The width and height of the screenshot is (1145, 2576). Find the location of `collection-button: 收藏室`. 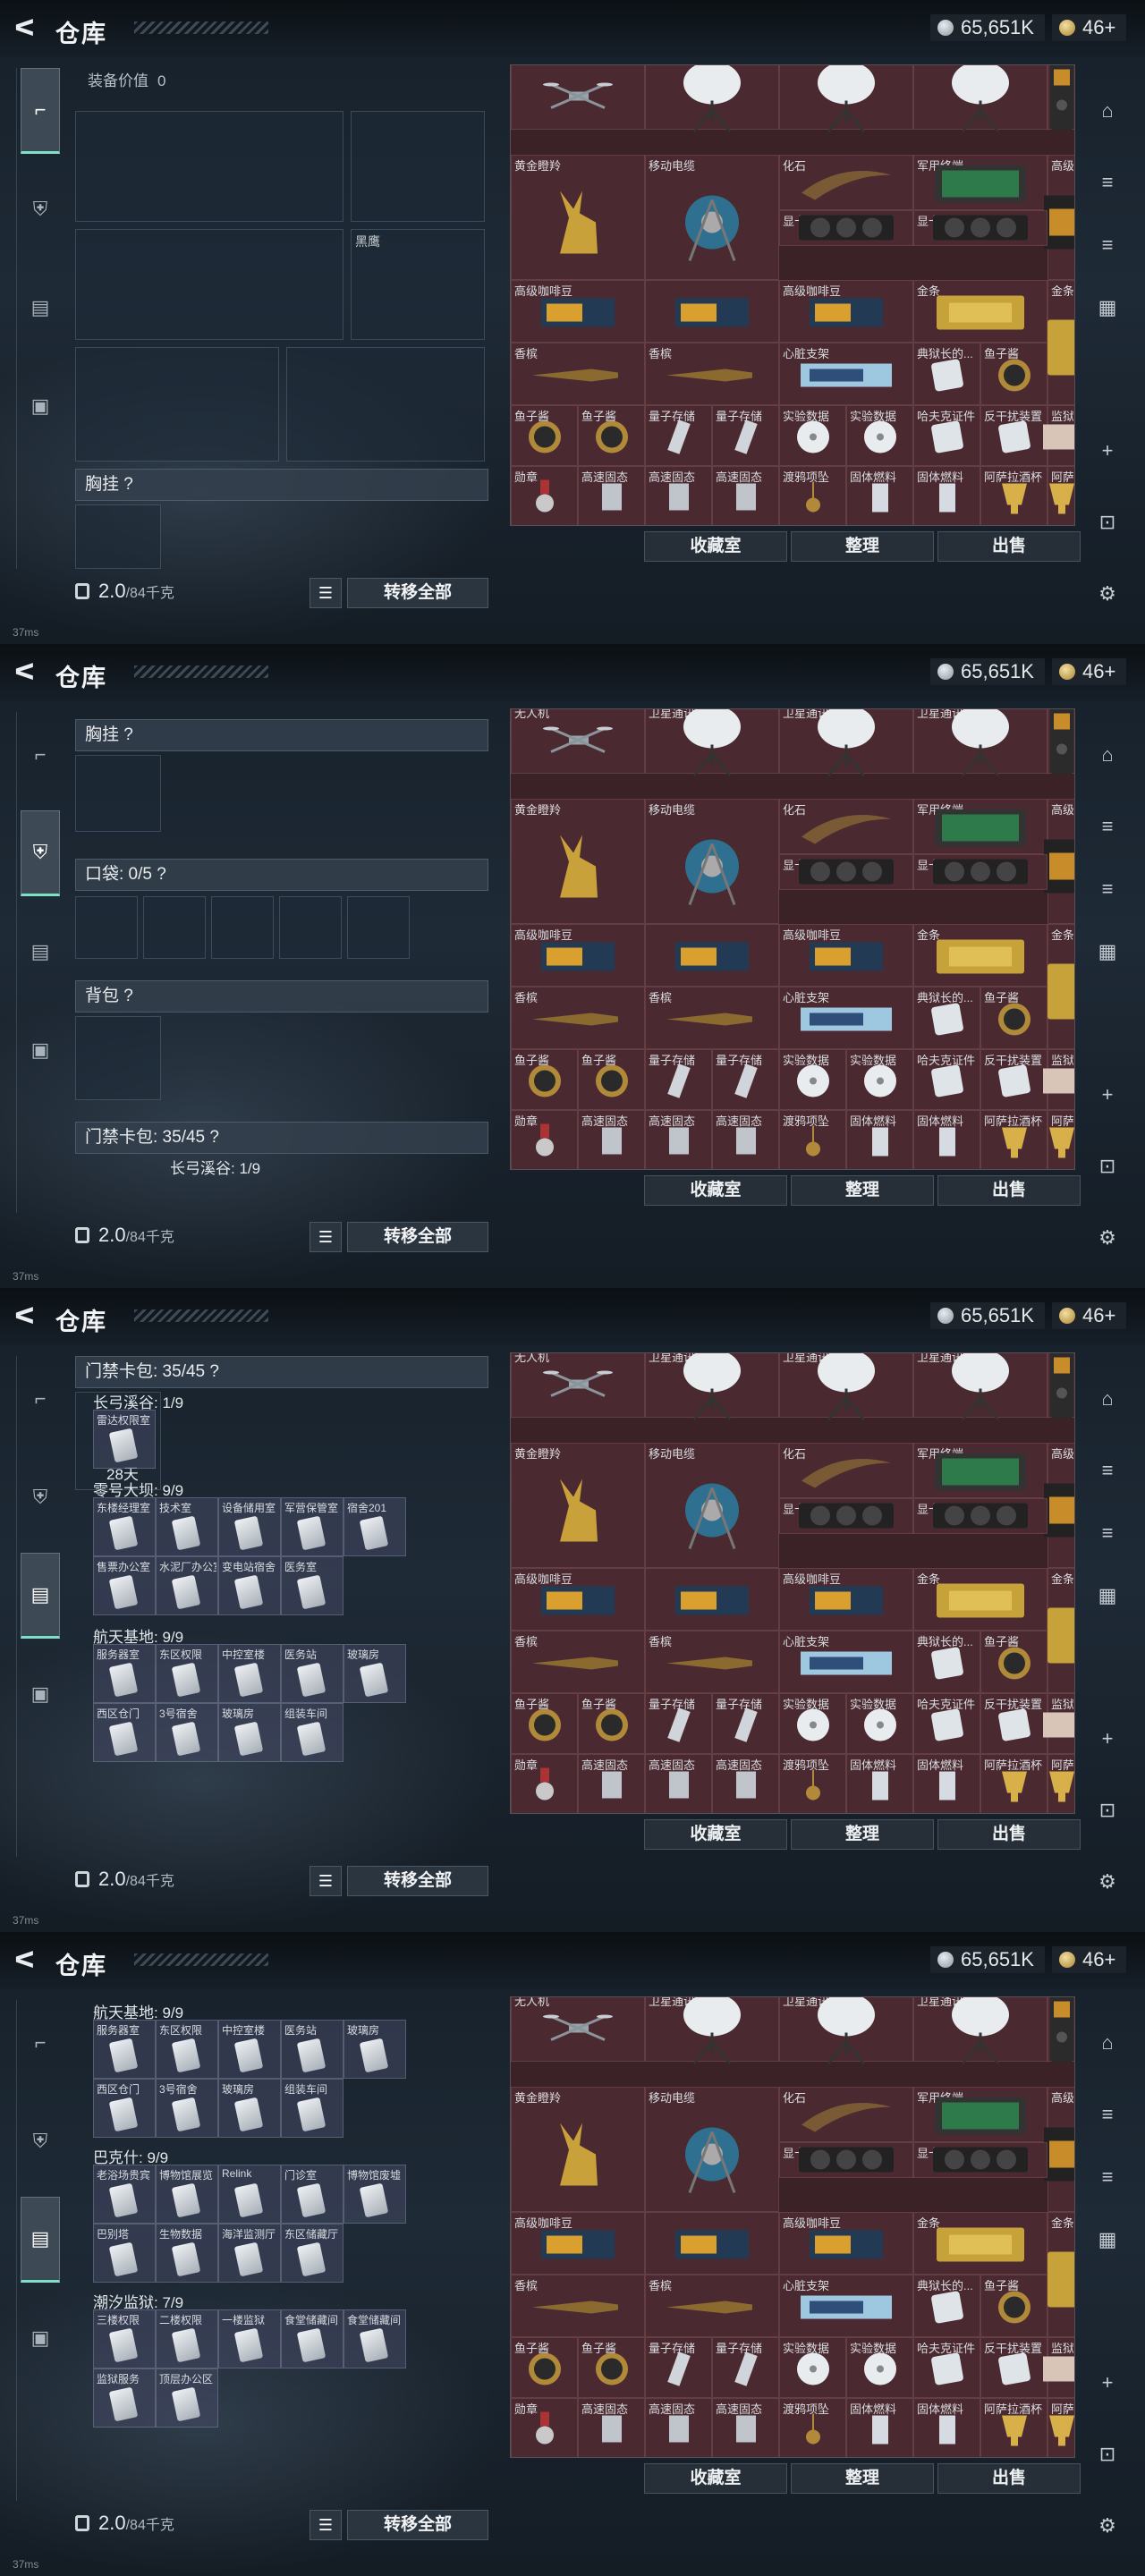

collection-button: 收藏室 is located at coordinates (715, 546).